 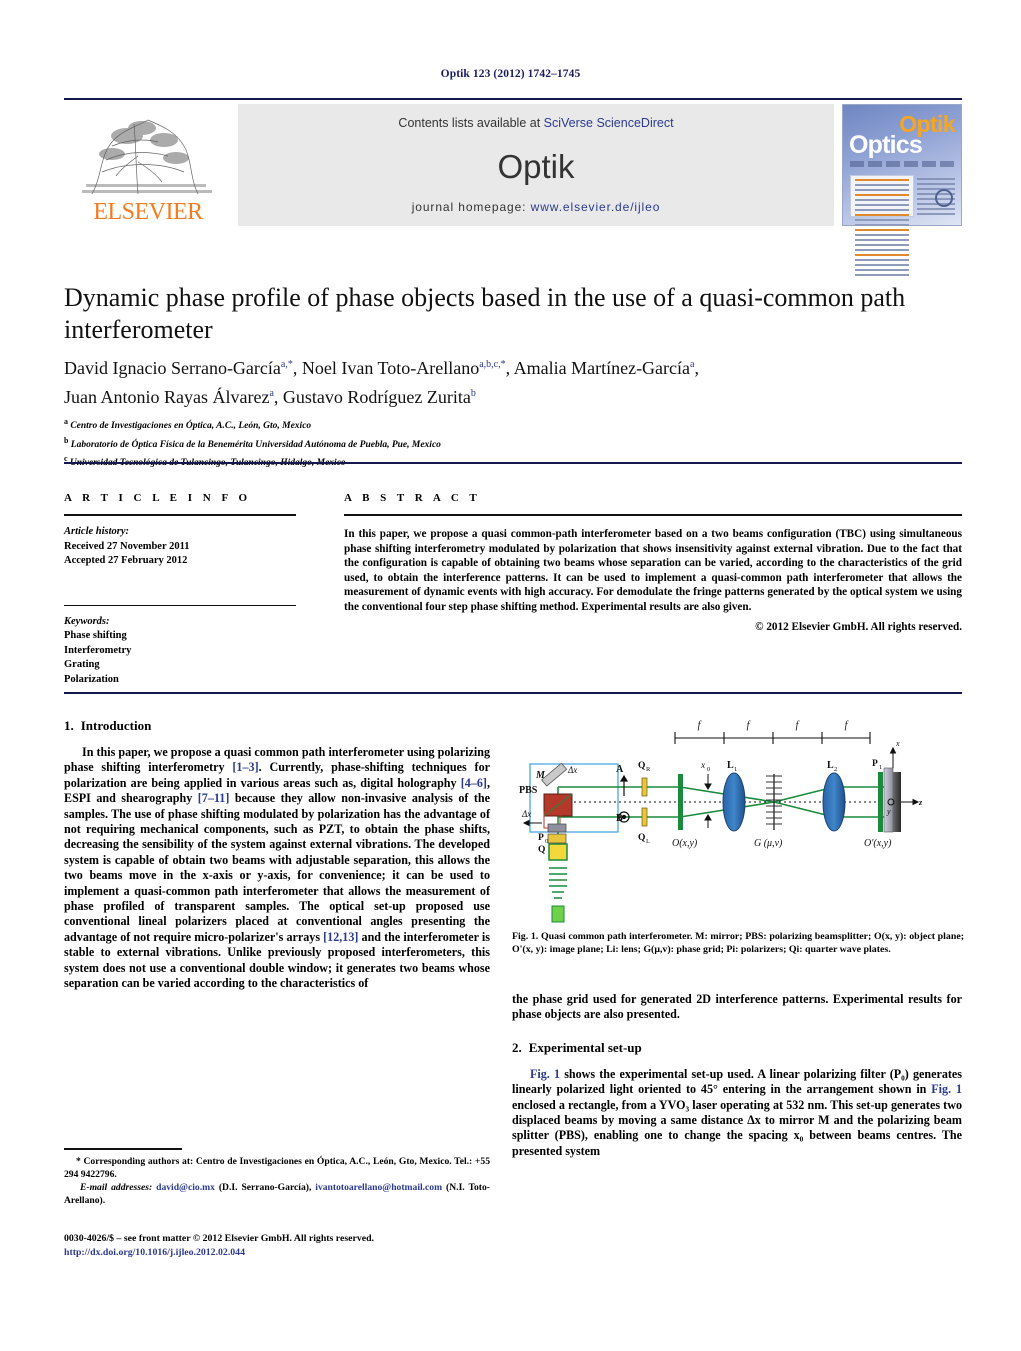 I want to click on label-delta-x-mirror: Δx, so click(x=572, y=770).